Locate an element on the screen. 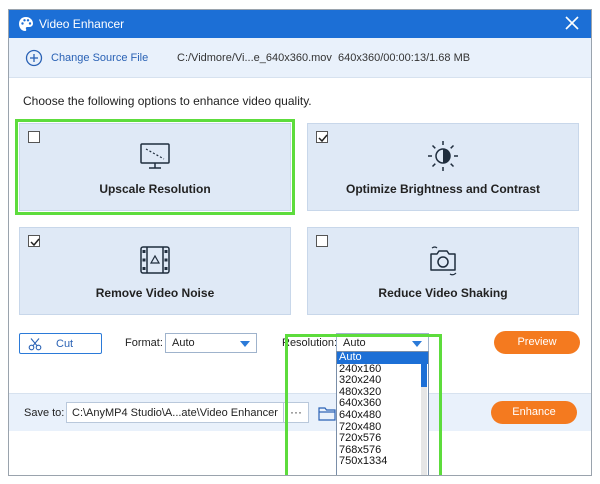  resolution-label: Resolution: is located at coordinates (310, 343).